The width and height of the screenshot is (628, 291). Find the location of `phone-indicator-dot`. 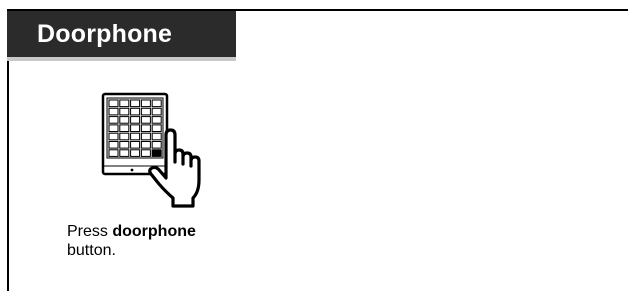

phone-indicator-dot is located at coordinates (132, 170).